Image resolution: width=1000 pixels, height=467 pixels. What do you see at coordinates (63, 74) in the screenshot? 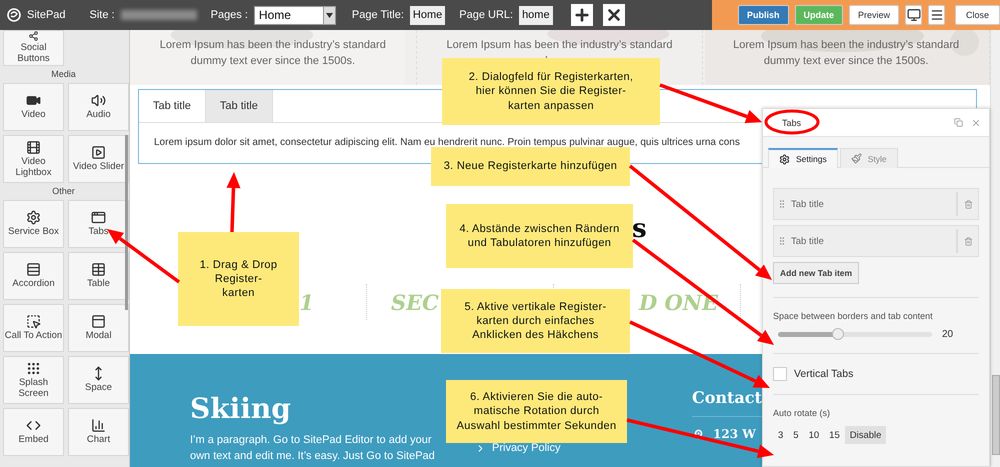
I see `section-title: Media` at bounding box center [63, 74].